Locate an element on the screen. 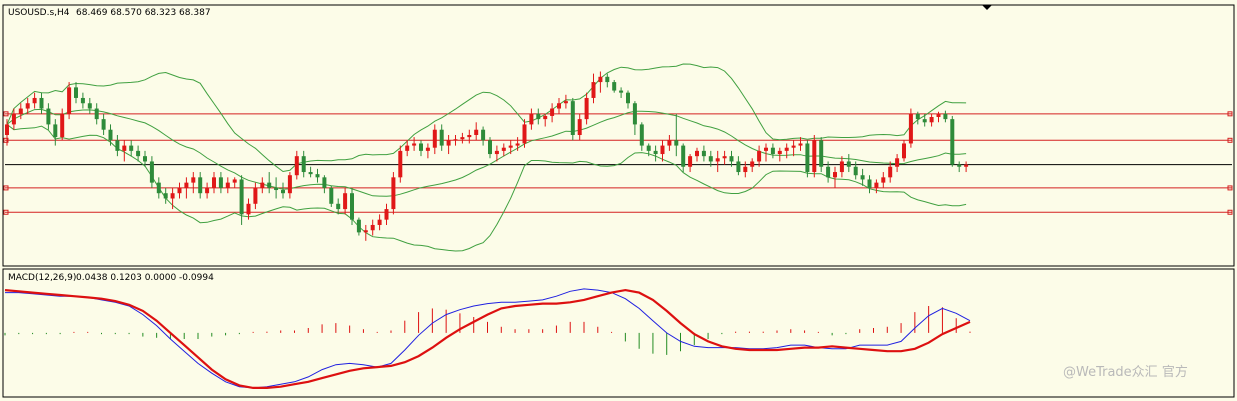  symbol-label: USOUSD.s,H4 is located at coordinates (39, 13).